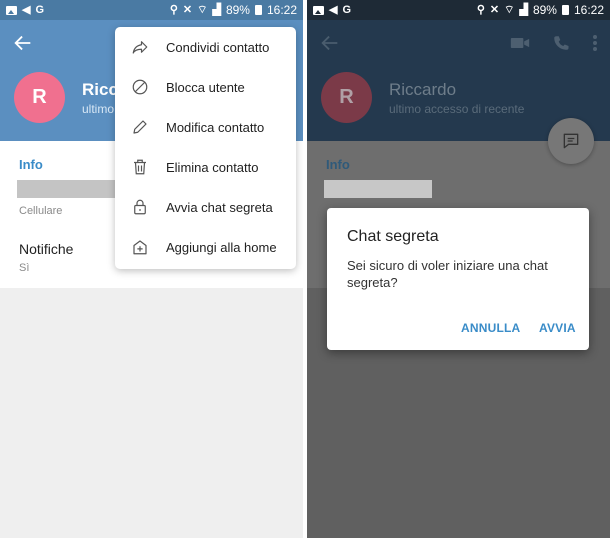 This screenshot has width=610, height=538. I want to click on start-button: AVVIA, so click(557, 328).